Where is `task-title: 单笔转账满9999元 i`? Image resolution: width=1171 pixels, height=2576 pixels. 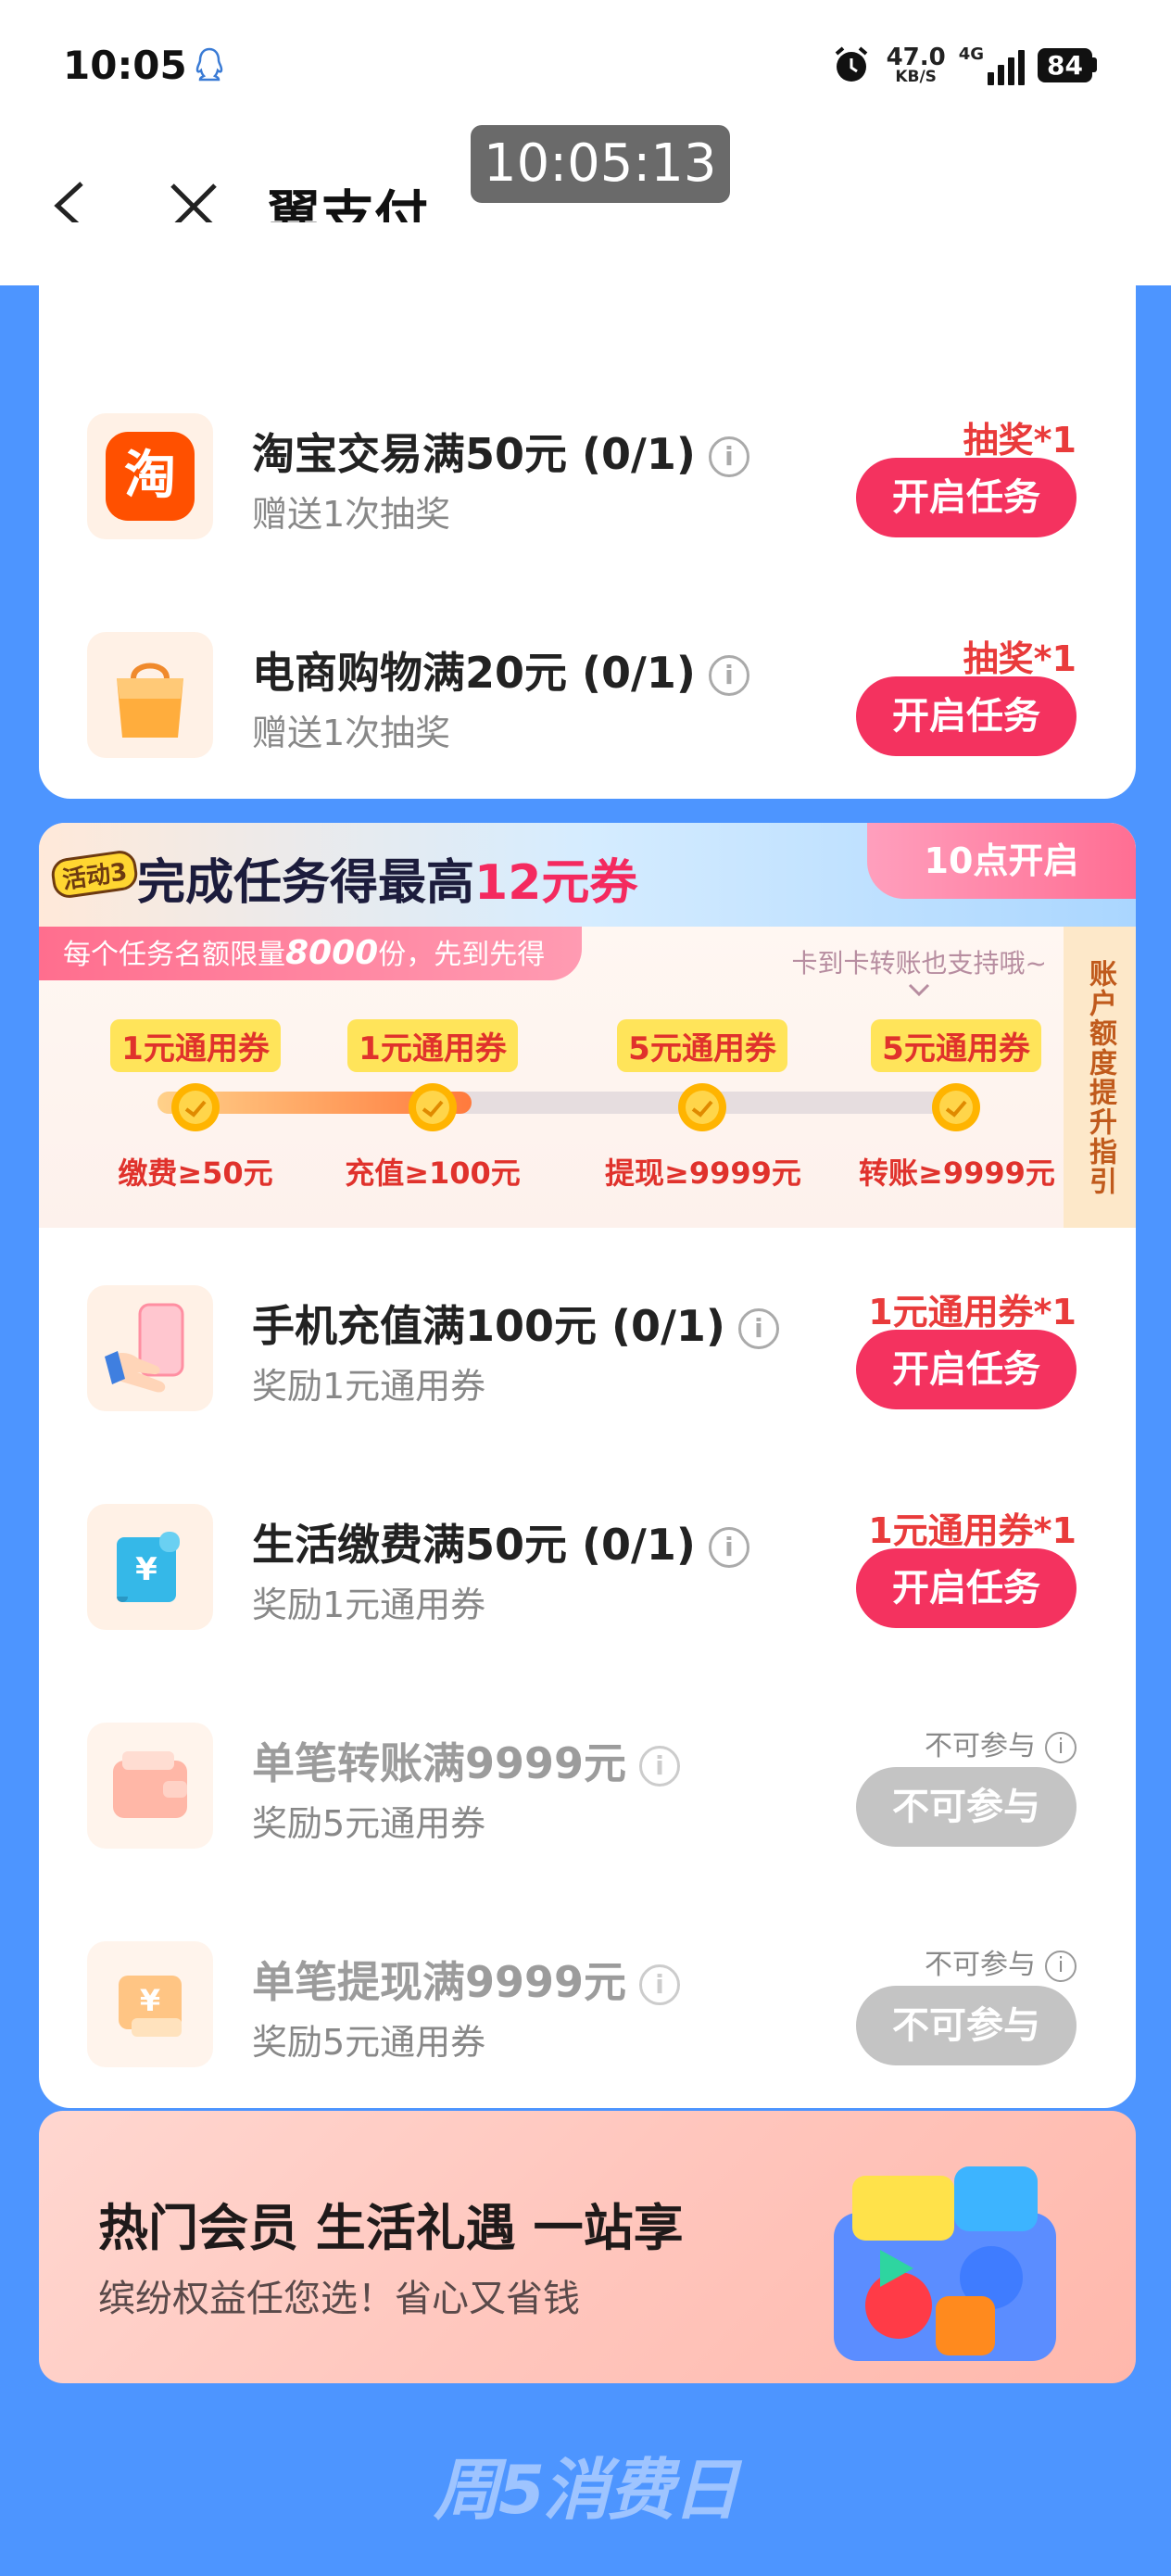
task-title: 单笔转账满9999元 i is located at coordinates (467, 1761).